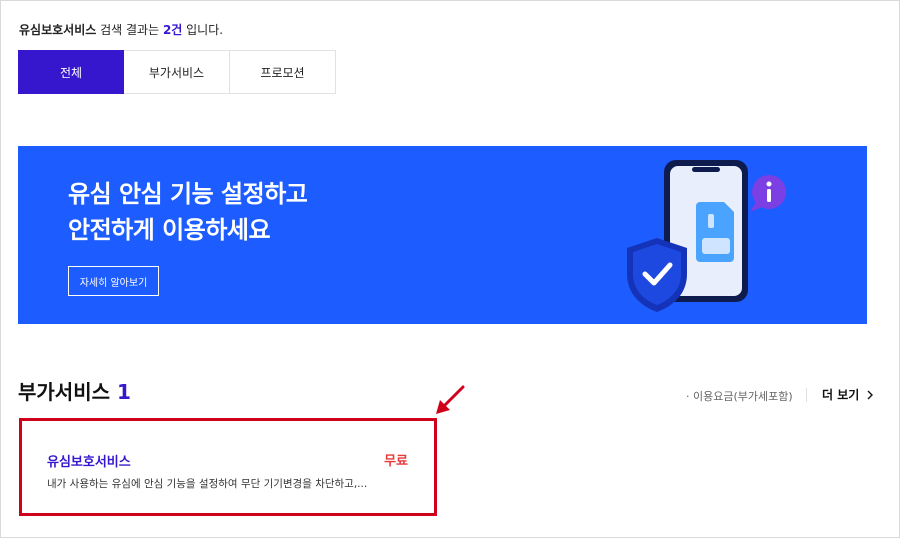 The width and height of the screenshot is (900, 538). I want to click on banner-title: 유심 안심 기능 설정하고 안전하게 이용하세요, so click(188, 212).